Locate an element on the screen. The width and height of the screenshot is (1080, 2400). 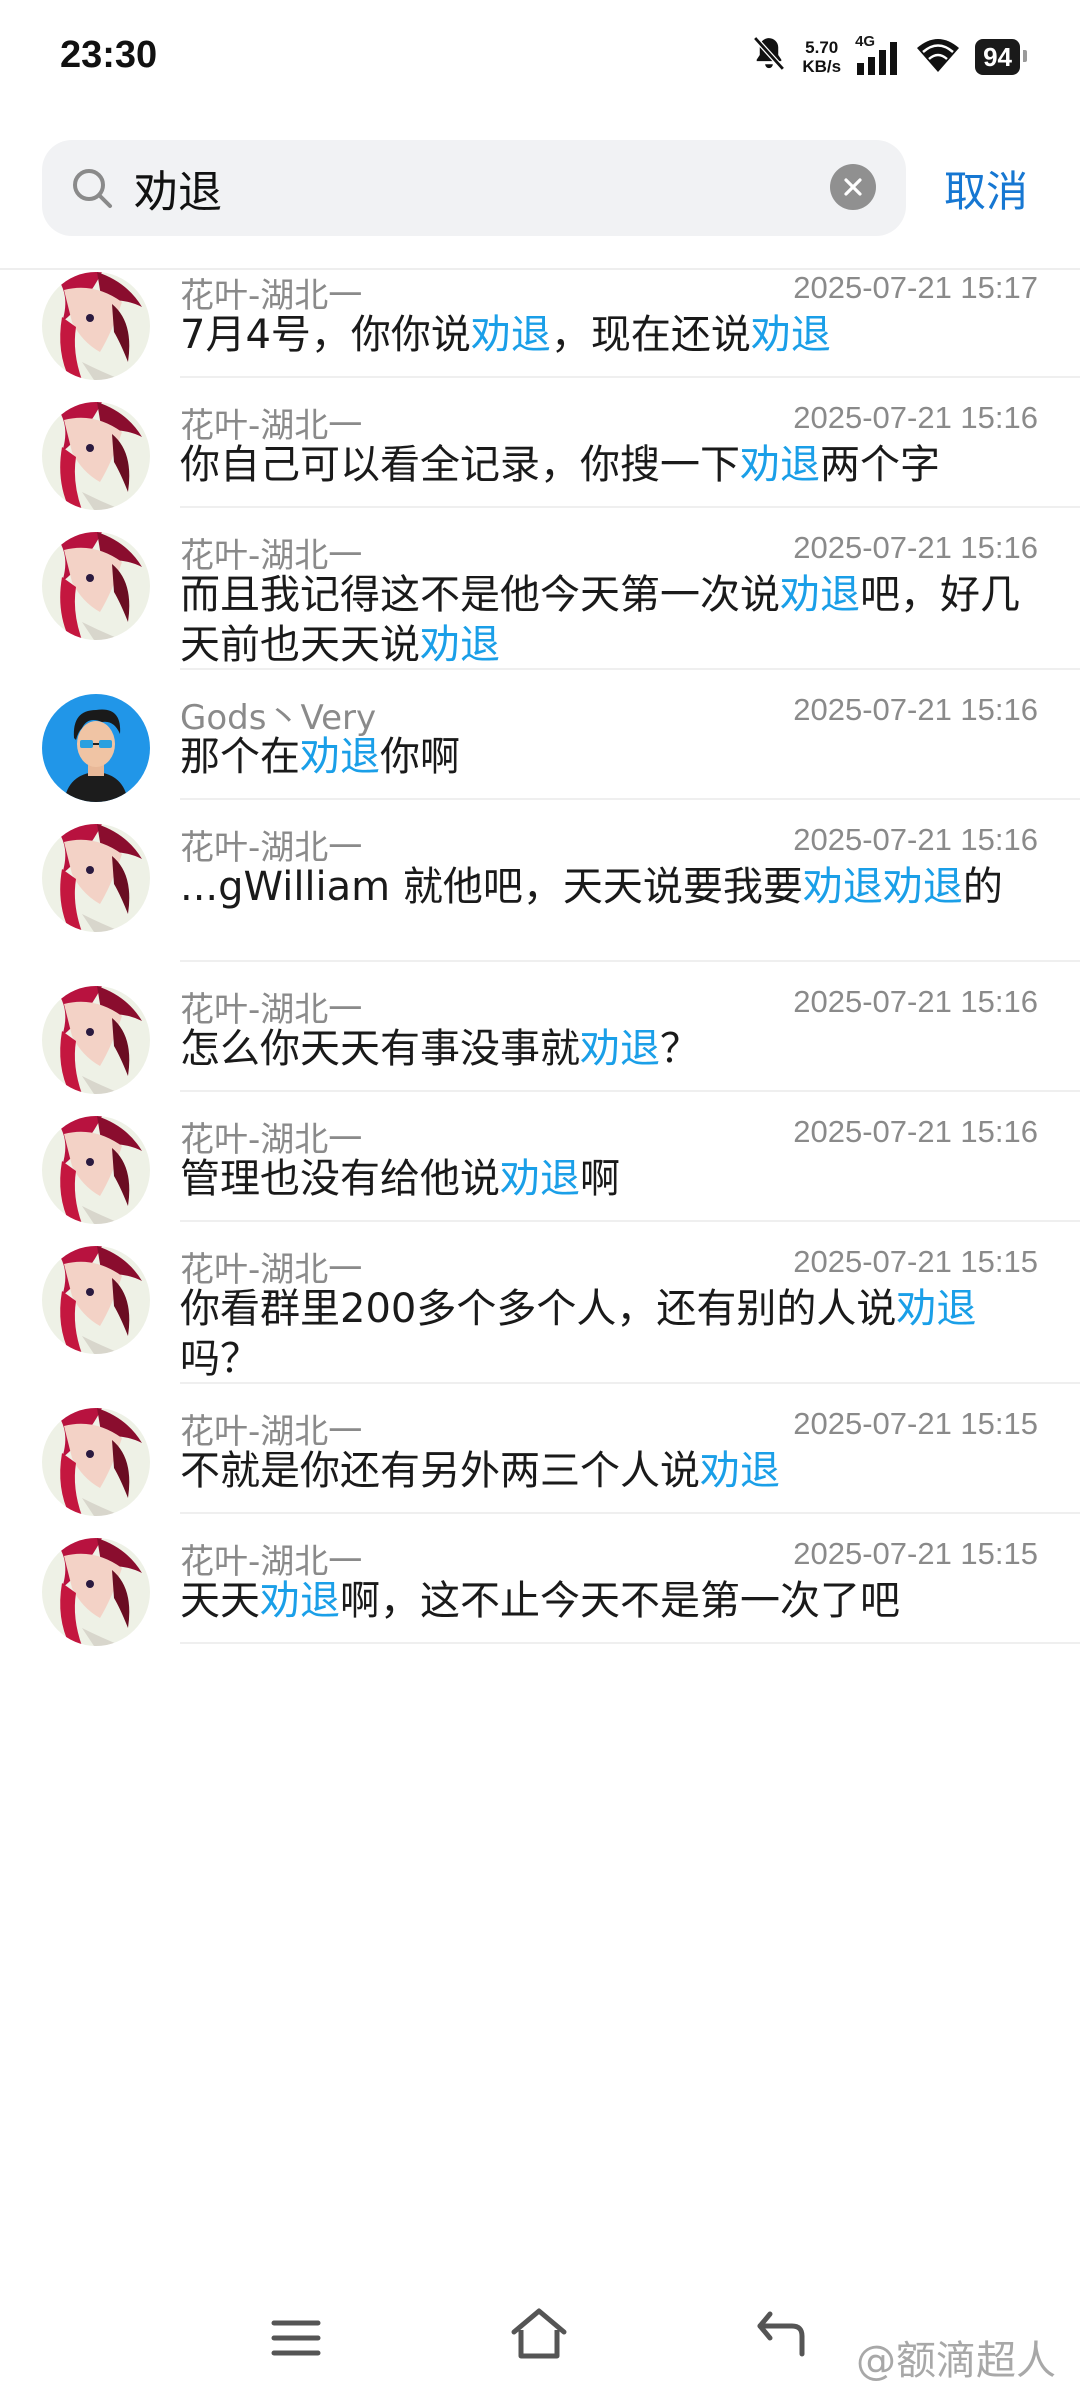
wifi-icon is located at coordinates (938, 57).